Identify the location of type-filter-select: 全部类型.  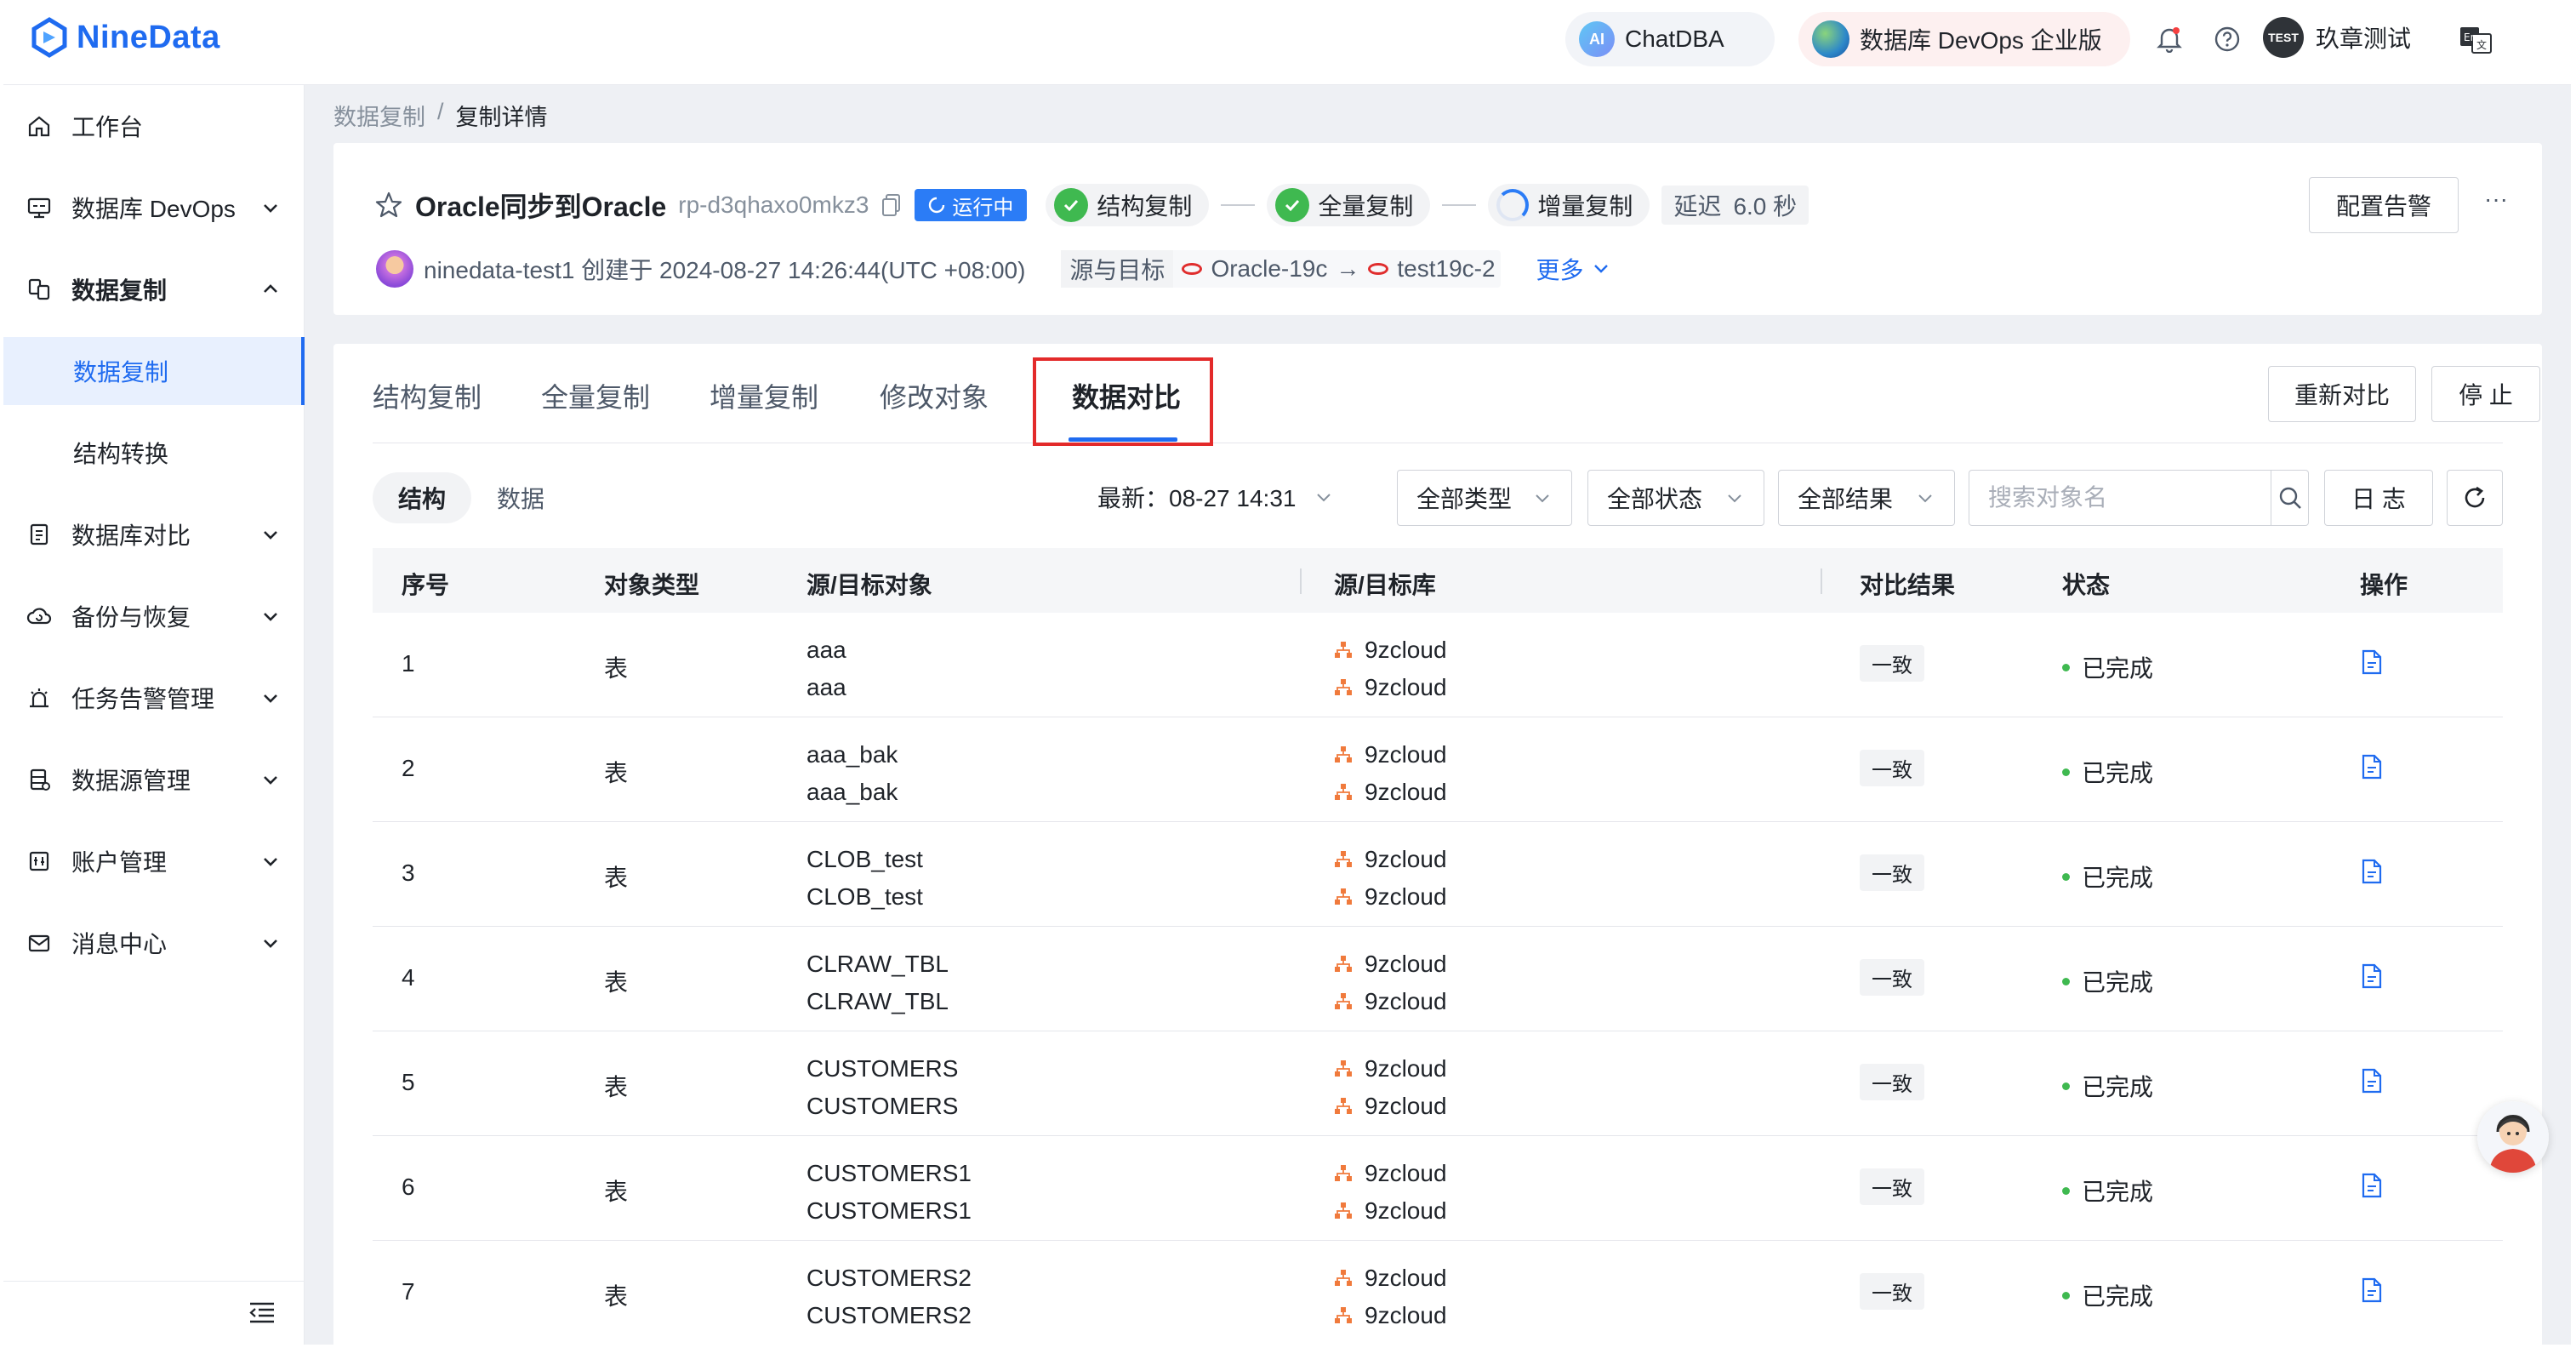
(1485, 498).